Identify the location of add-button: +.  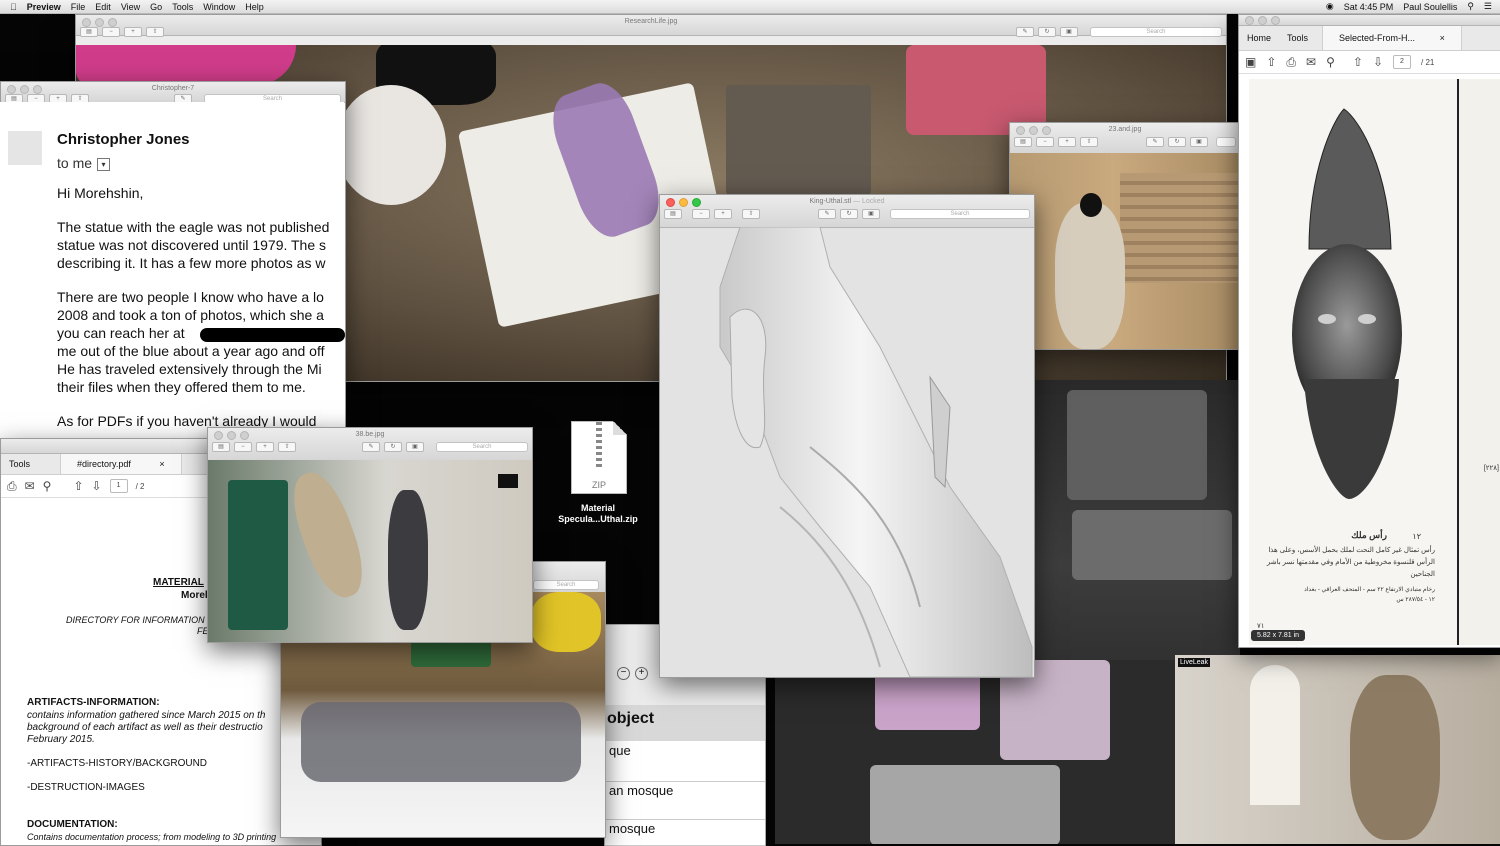
(641, 673).